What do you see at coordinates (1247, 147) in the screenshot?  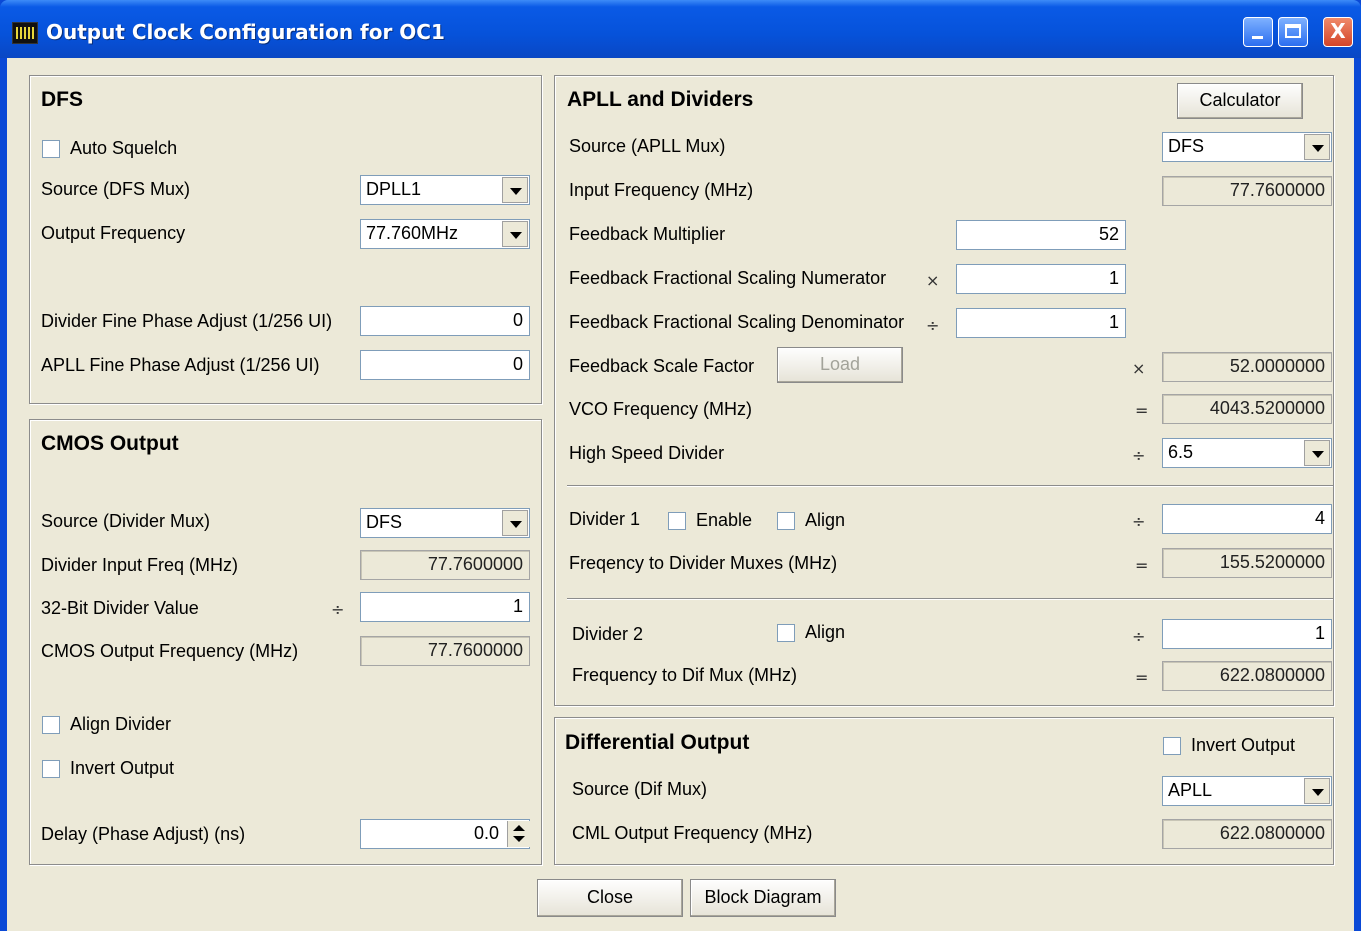 I see `apll-source-select: DFS` at bounding box center [1247, 147].